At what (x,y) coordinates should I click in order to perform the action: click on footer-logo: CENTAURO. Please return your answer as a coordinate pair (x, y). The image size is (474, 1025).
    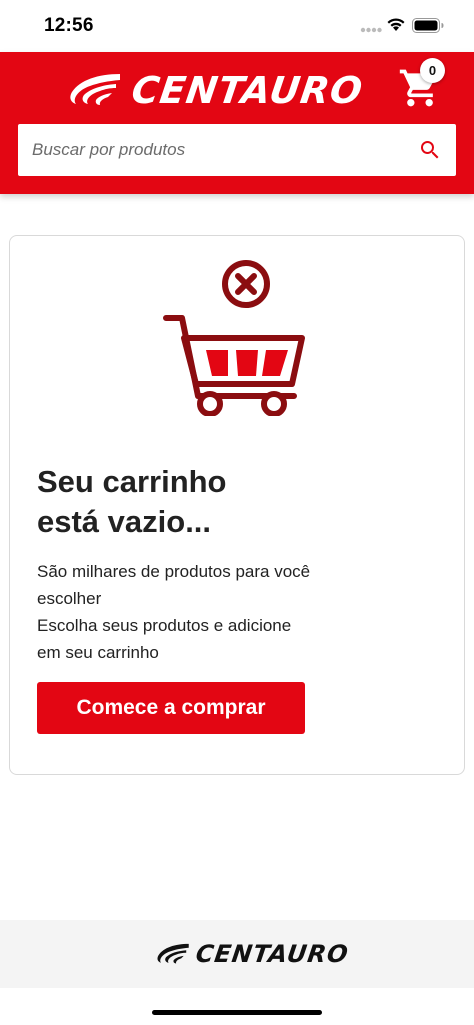
    Looking at the image, I should click on (253, 954).